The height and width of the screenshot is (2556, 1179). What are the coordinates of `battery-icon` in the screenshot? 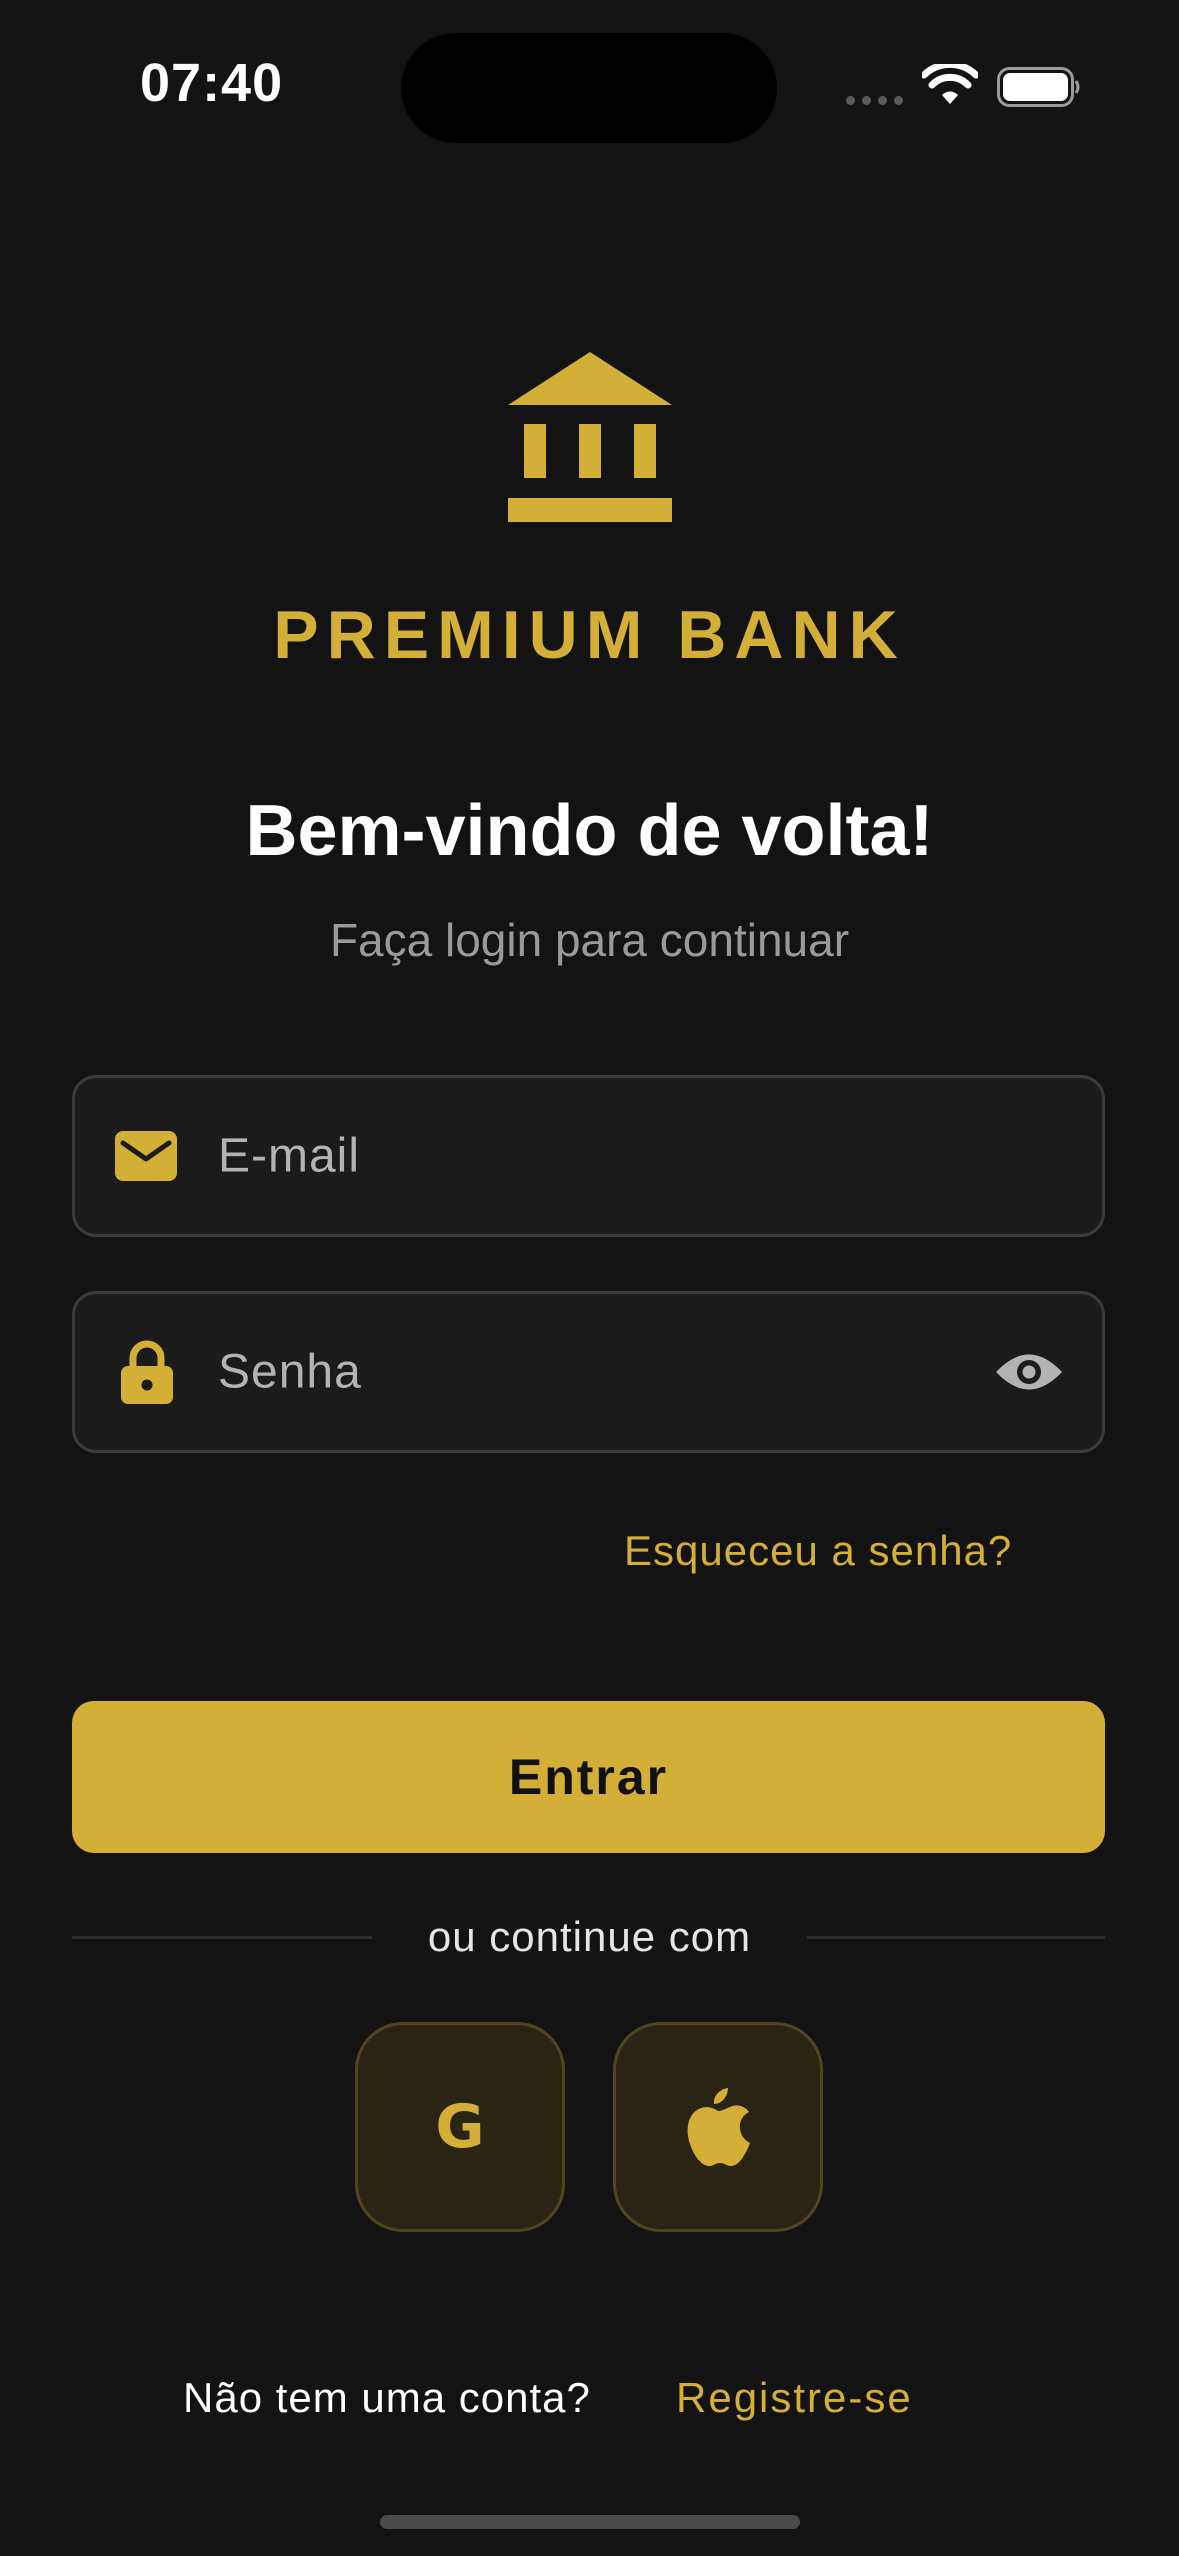 It's located at (1038, 87).